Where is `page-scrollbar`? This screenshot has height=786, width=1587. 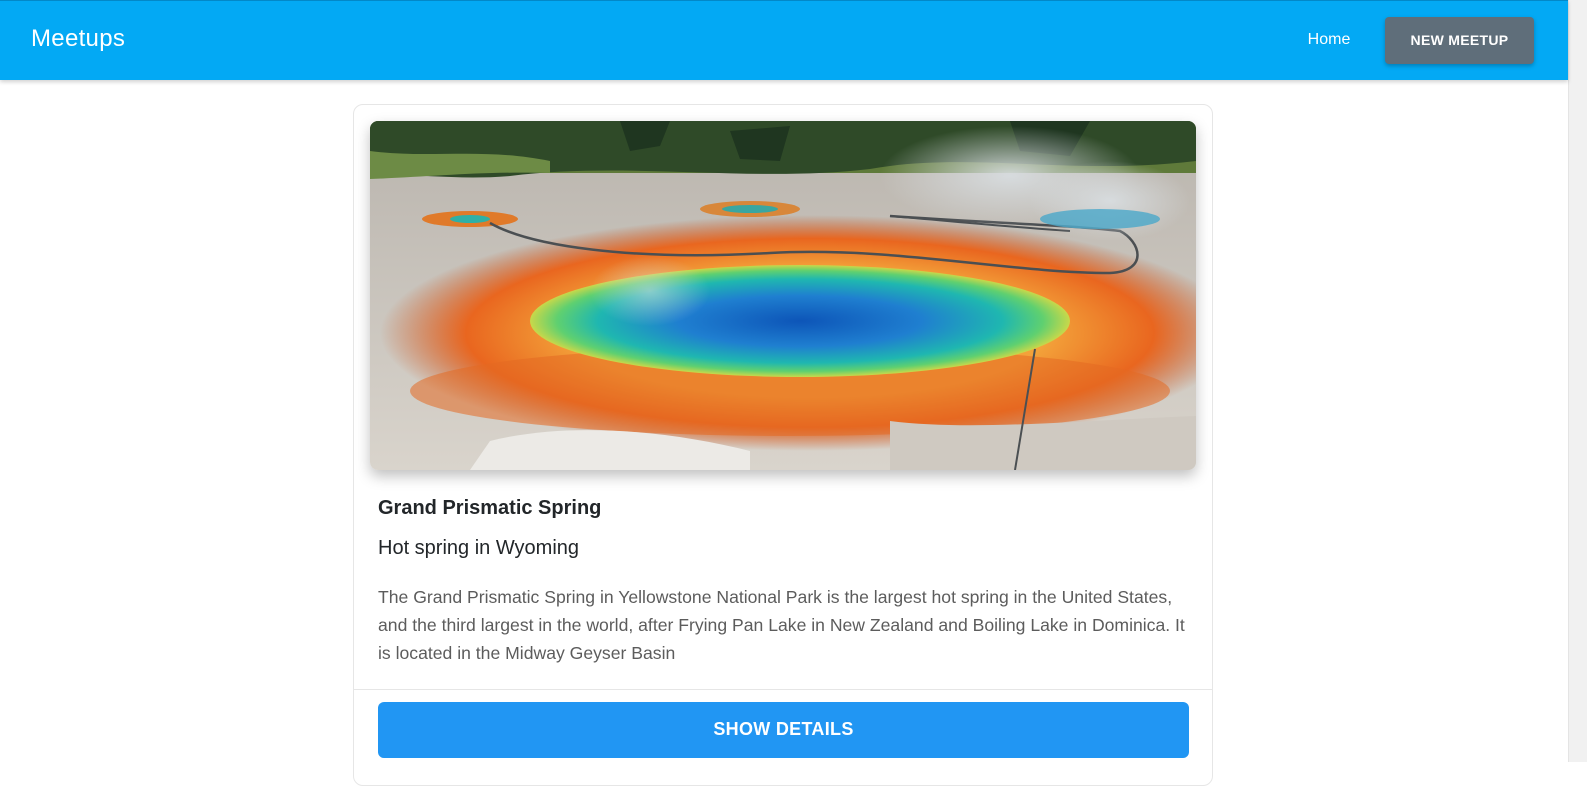 page-scrollbar is located at coordinates (1577, 381).